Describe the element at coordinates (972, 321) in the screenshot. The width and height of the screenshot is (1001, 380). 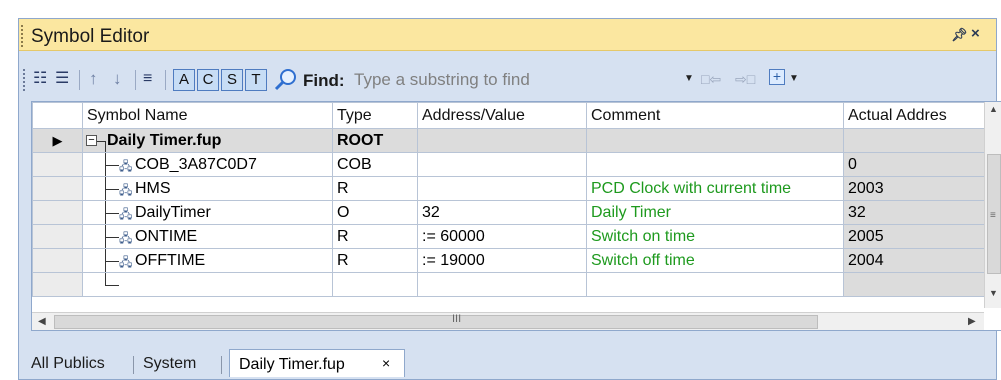
I see `scroll-right-icon: ▶` at that location.